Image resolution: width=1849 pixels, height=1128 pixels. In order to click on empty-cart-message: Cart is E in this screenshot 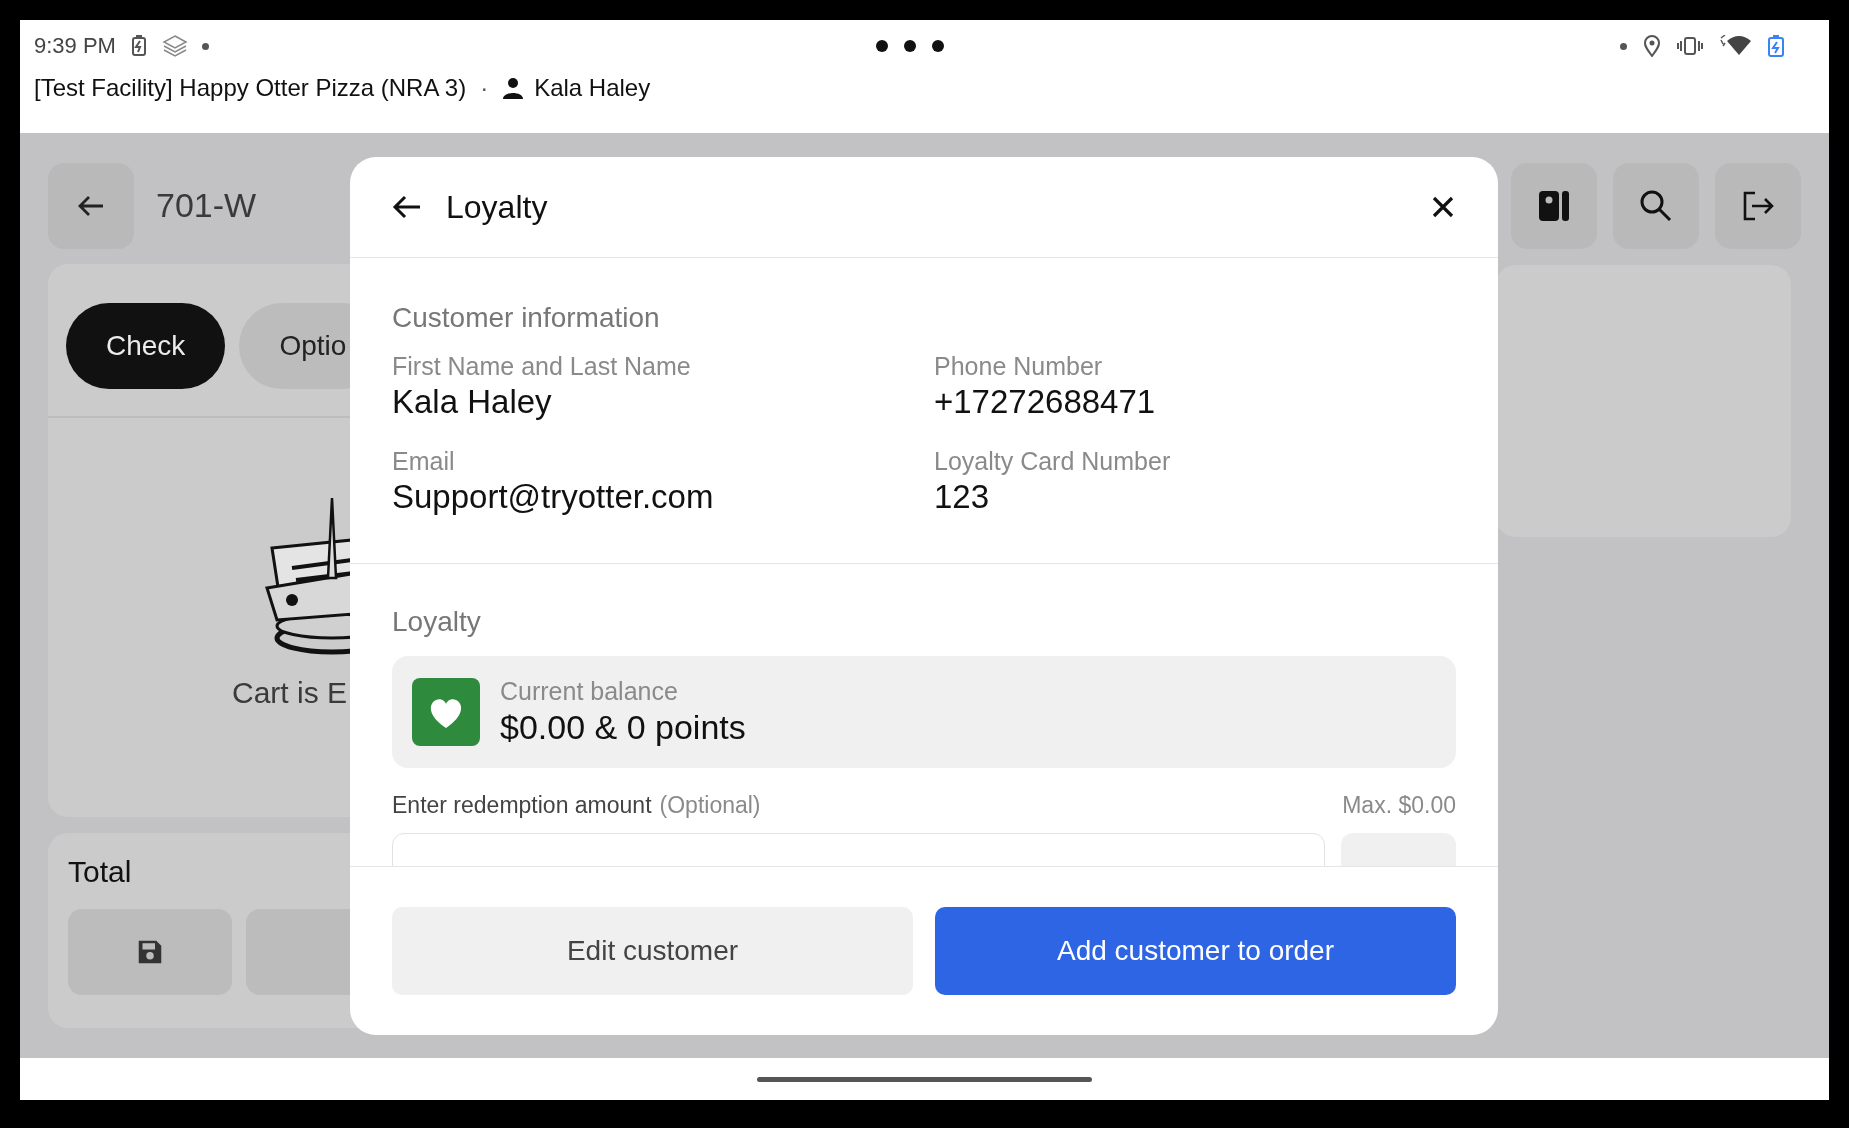, I will do `click(290, 693)`.